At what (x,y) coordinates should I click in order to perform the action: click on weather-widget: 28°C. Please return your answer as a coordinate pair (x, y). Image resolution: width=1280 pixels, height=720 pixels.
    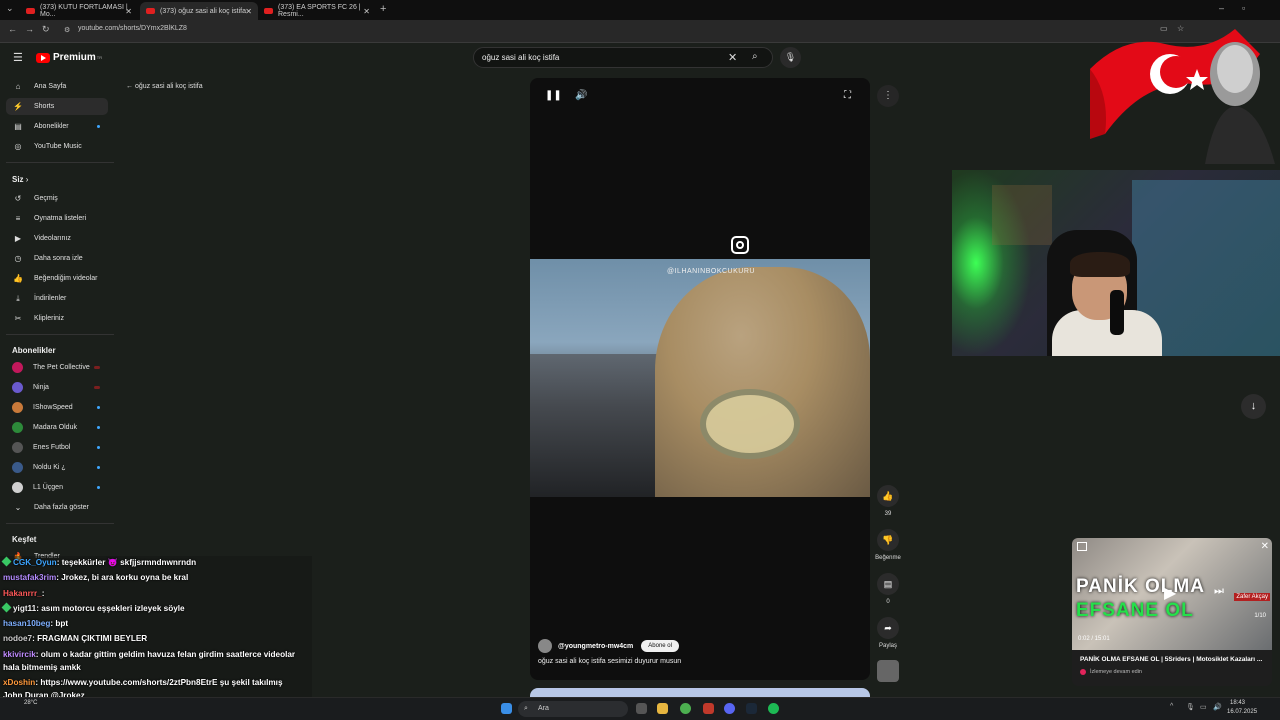
    Looking at the image, I should click on (30, 703).